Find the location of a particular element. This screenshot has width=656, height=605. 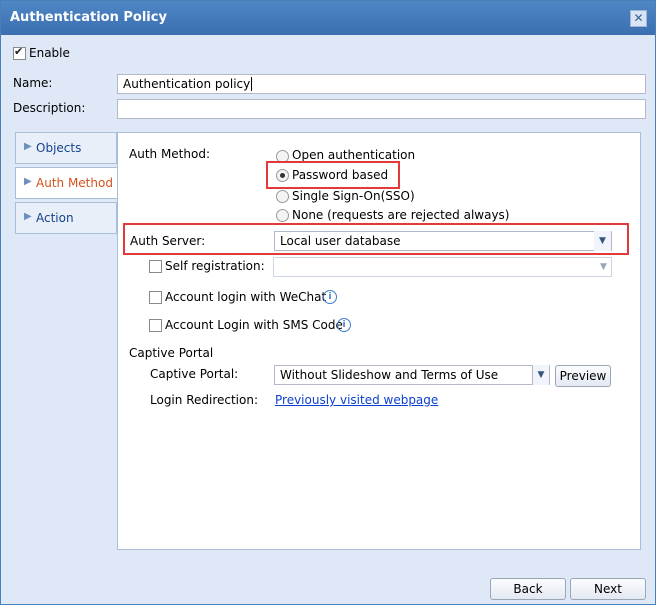

tab-auth-method-label: Auth Method is located at coordinates (74, 183).